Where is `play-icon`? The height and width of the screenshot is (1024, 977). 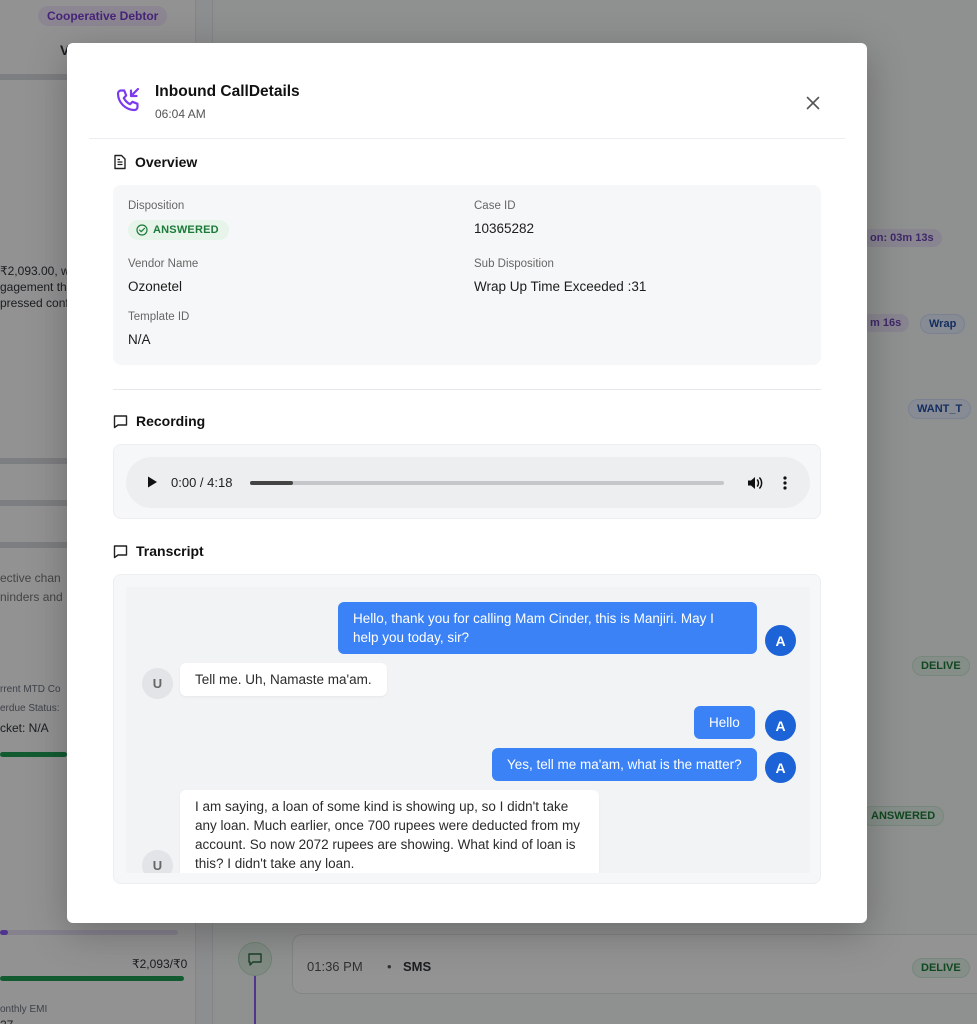 play-icon is located at coordinates (152, 482).